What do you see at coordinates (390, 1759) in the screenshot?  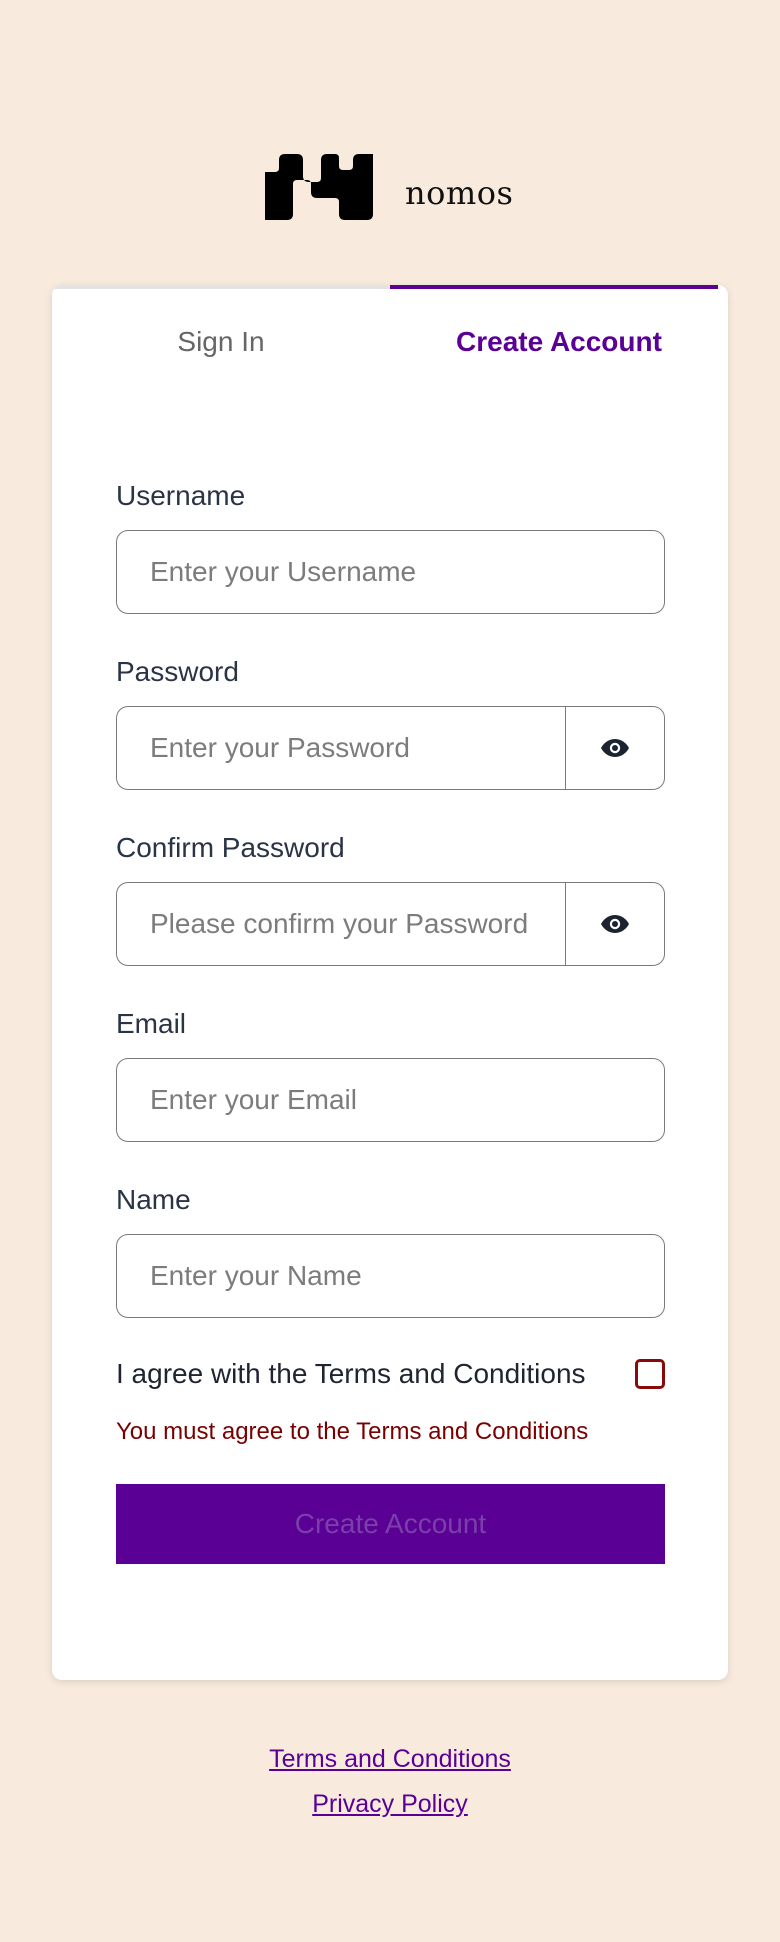 I see `terms-link: Terms and Conditions` at bounding box center [390, 1759].